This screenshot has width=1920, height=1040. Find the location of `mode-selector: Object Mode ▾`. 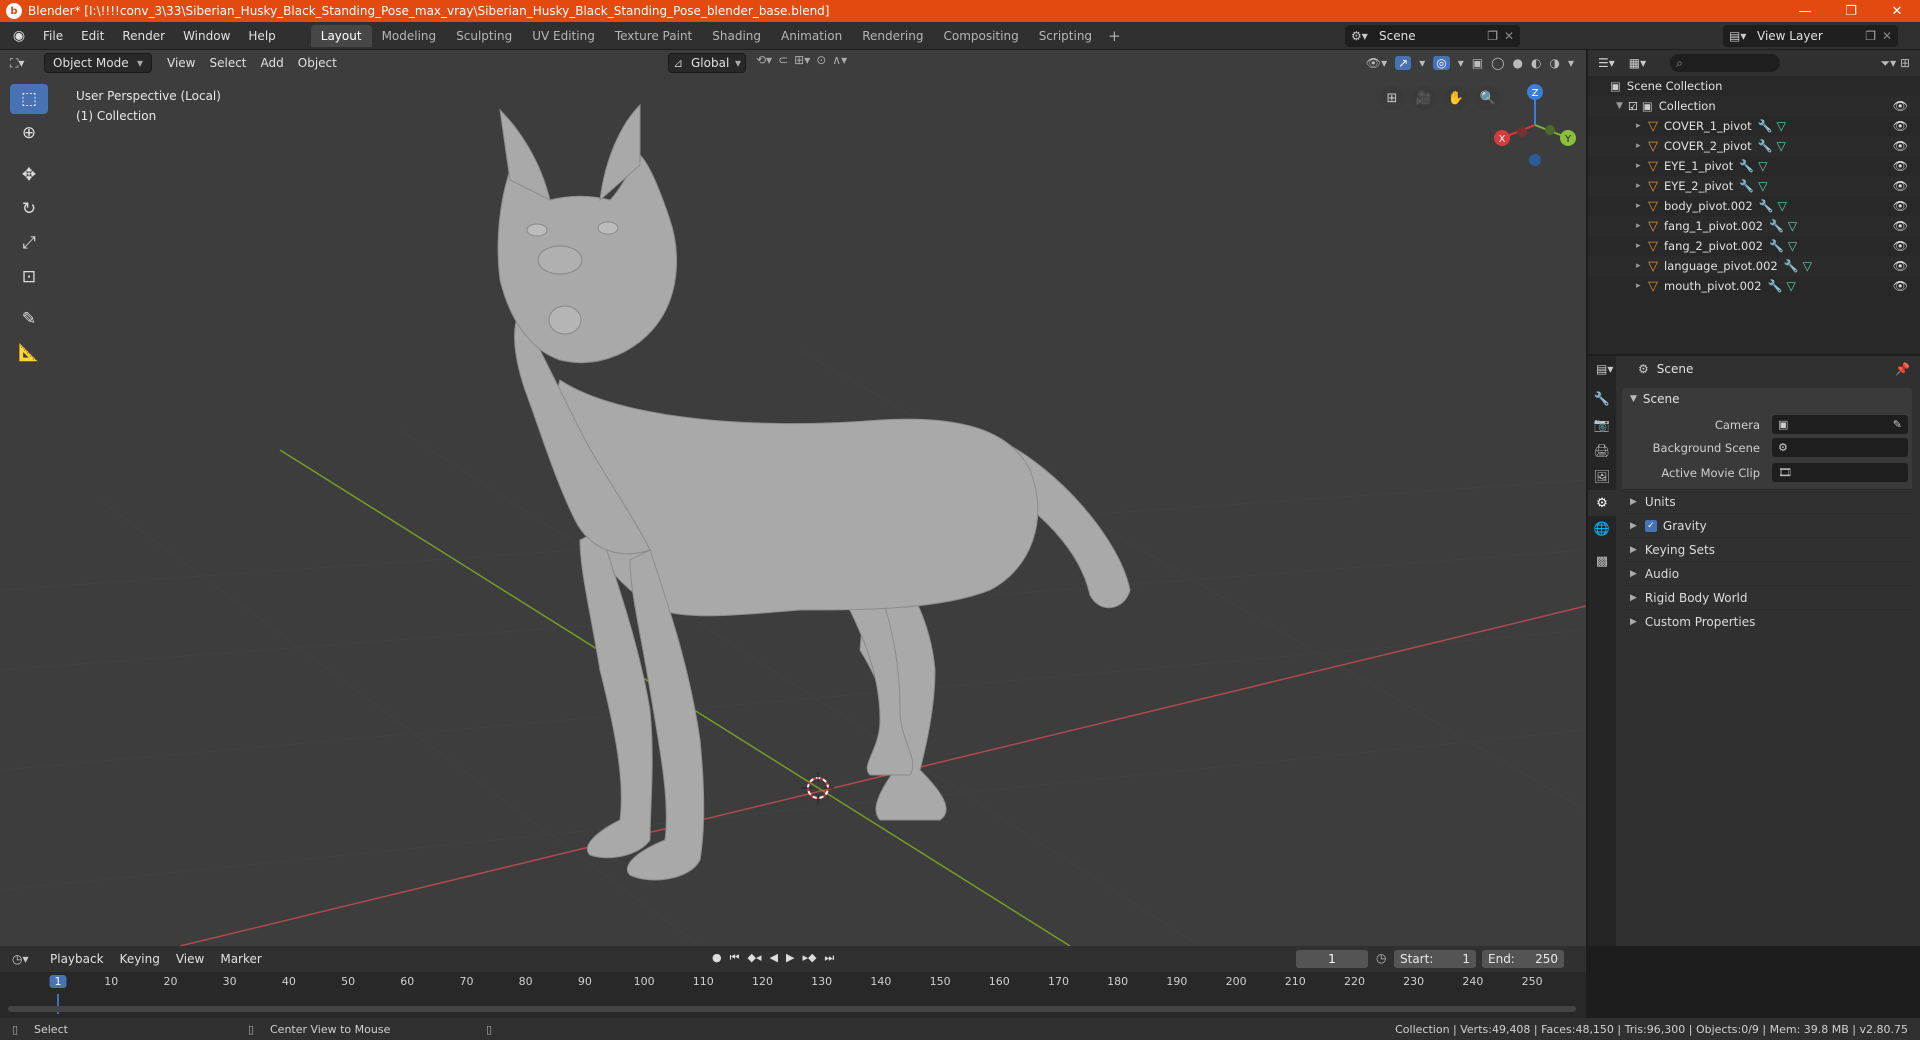

mode-selector: Object Mode ▾ is located at coordinates (98, 63).